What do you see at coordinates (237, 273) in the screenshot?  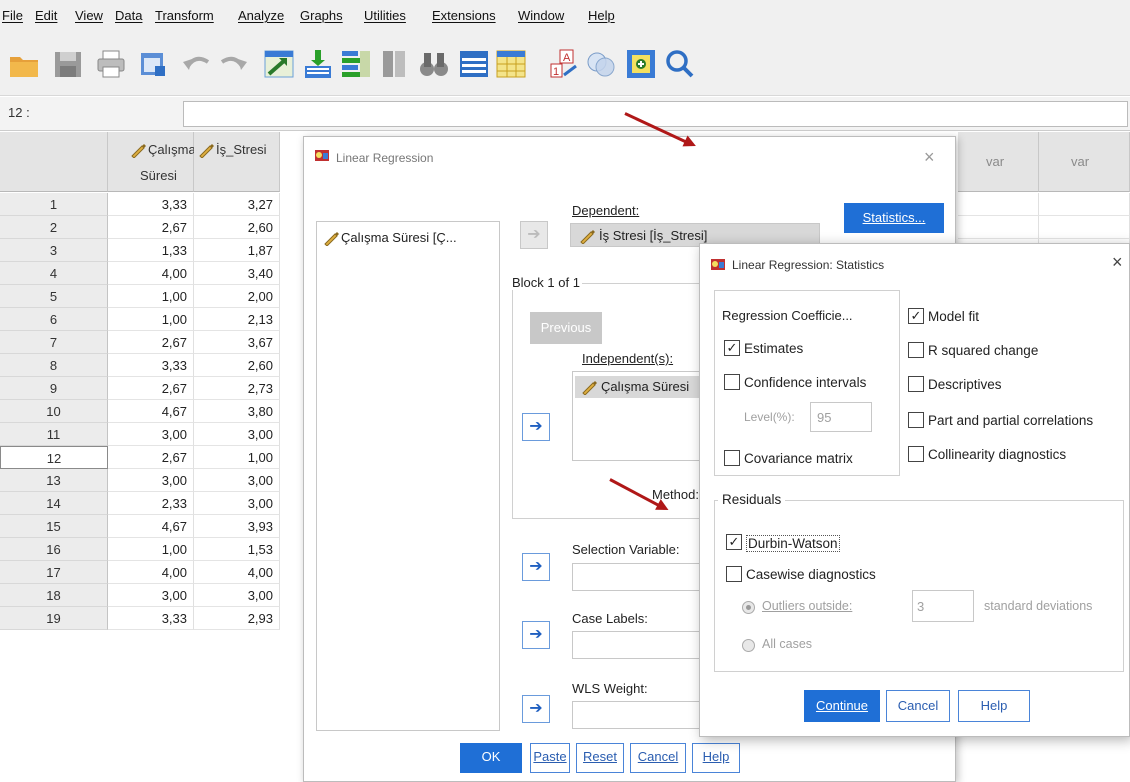 I see `table-cell: 3,40` at bounding box center [237, 273].